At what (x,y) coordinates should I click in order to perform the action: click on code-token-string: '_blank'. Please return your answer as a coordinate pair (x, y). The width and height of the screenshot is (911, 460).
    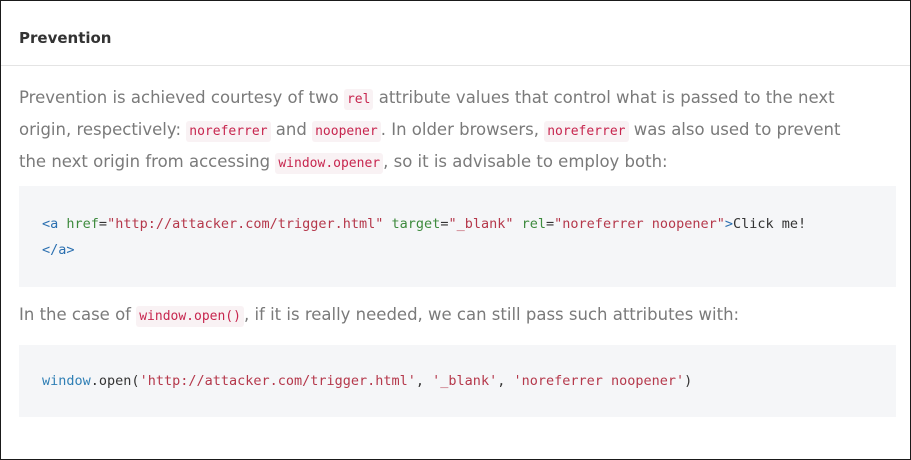
    Looking at the image, I should click on (465, 381).